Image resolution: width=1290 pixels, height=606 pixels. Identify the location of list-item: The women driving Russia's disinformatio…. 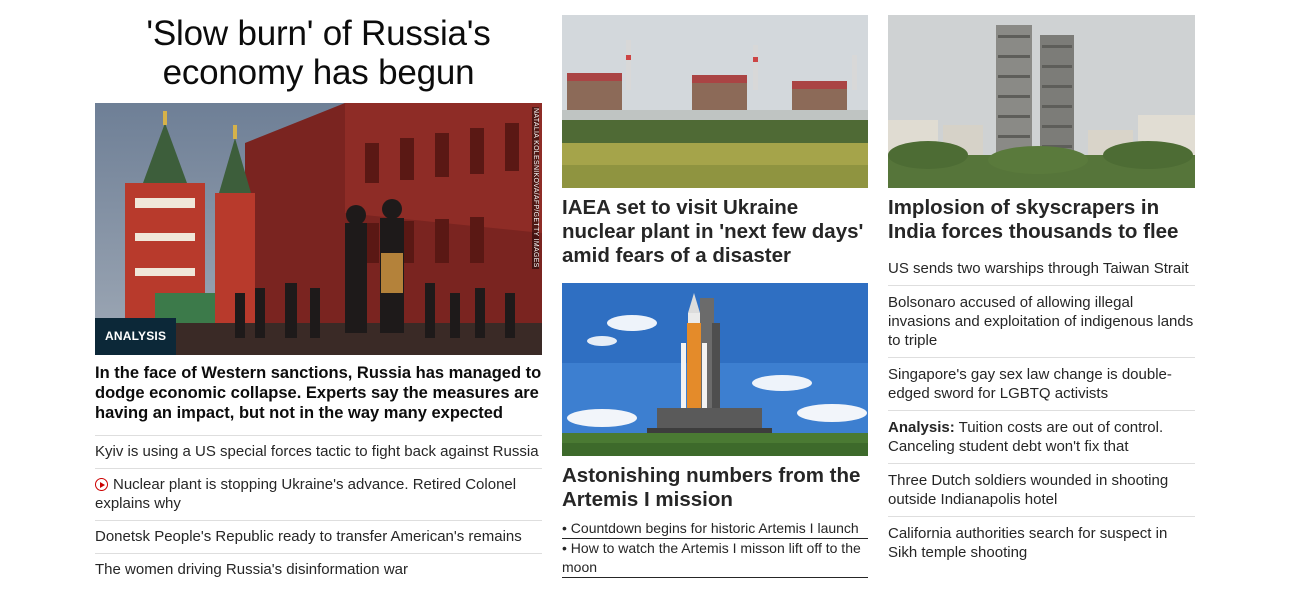
(318, 570).